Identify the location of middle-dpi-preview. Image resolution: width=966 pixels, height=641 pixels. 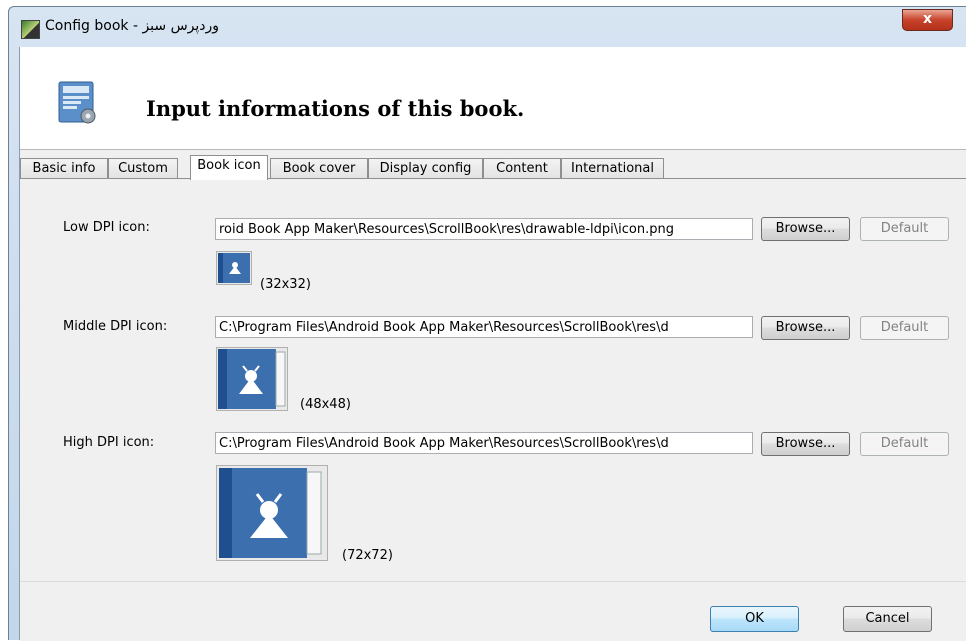
(252, 379).